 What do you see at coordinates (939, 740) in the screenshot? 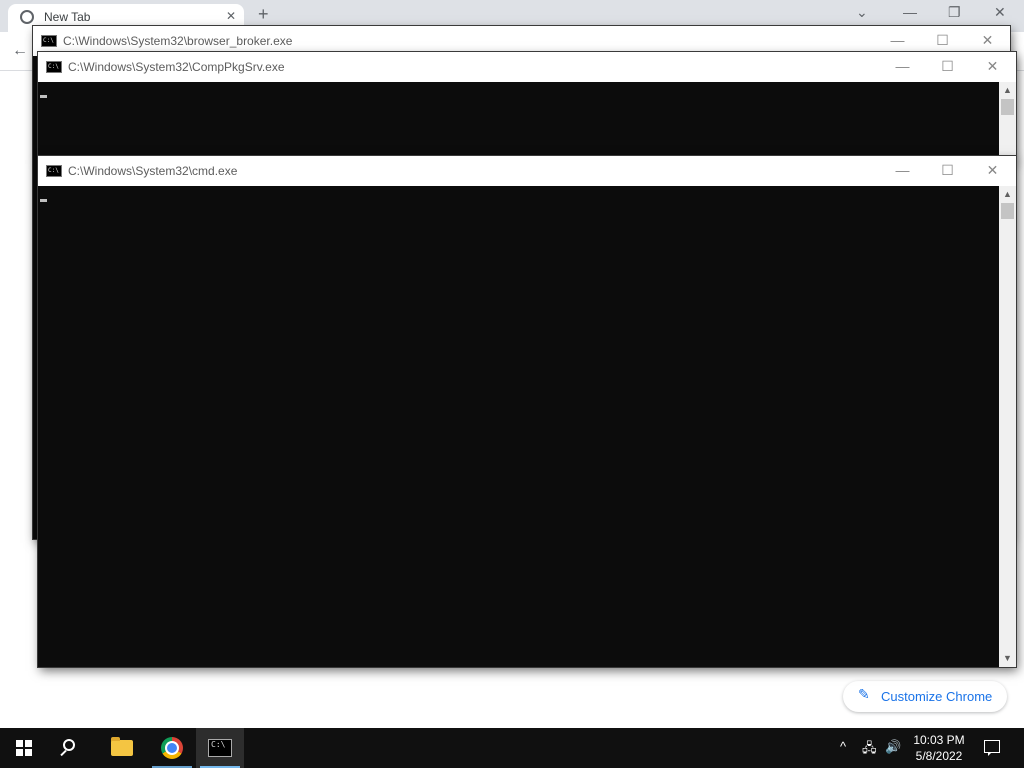
I see `clock-time: 10:03 PM` at bounding box center [939, 740].